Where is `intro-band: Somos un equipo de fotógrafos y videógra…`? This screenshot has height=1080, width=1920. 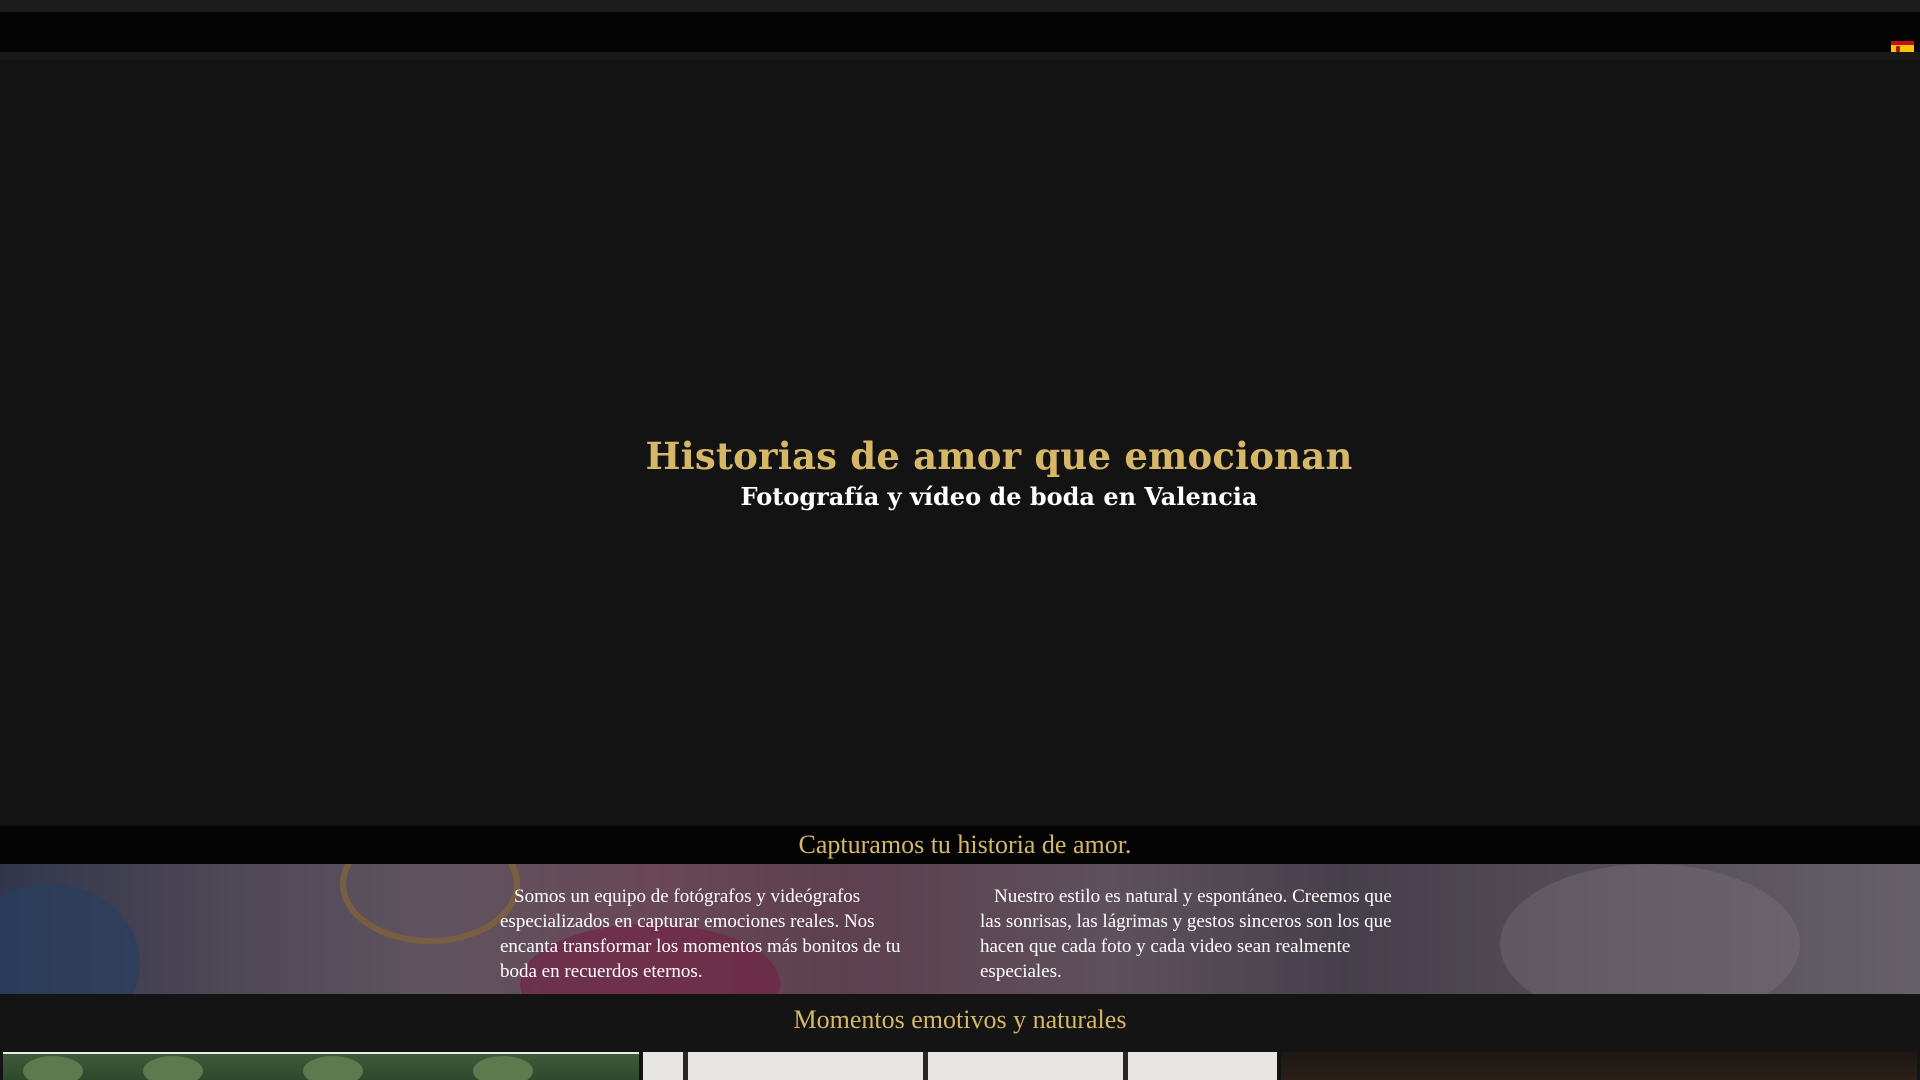 intro-band: Somos un equipo de fotógrafos y videógra… is located at coordinates (960, 929).